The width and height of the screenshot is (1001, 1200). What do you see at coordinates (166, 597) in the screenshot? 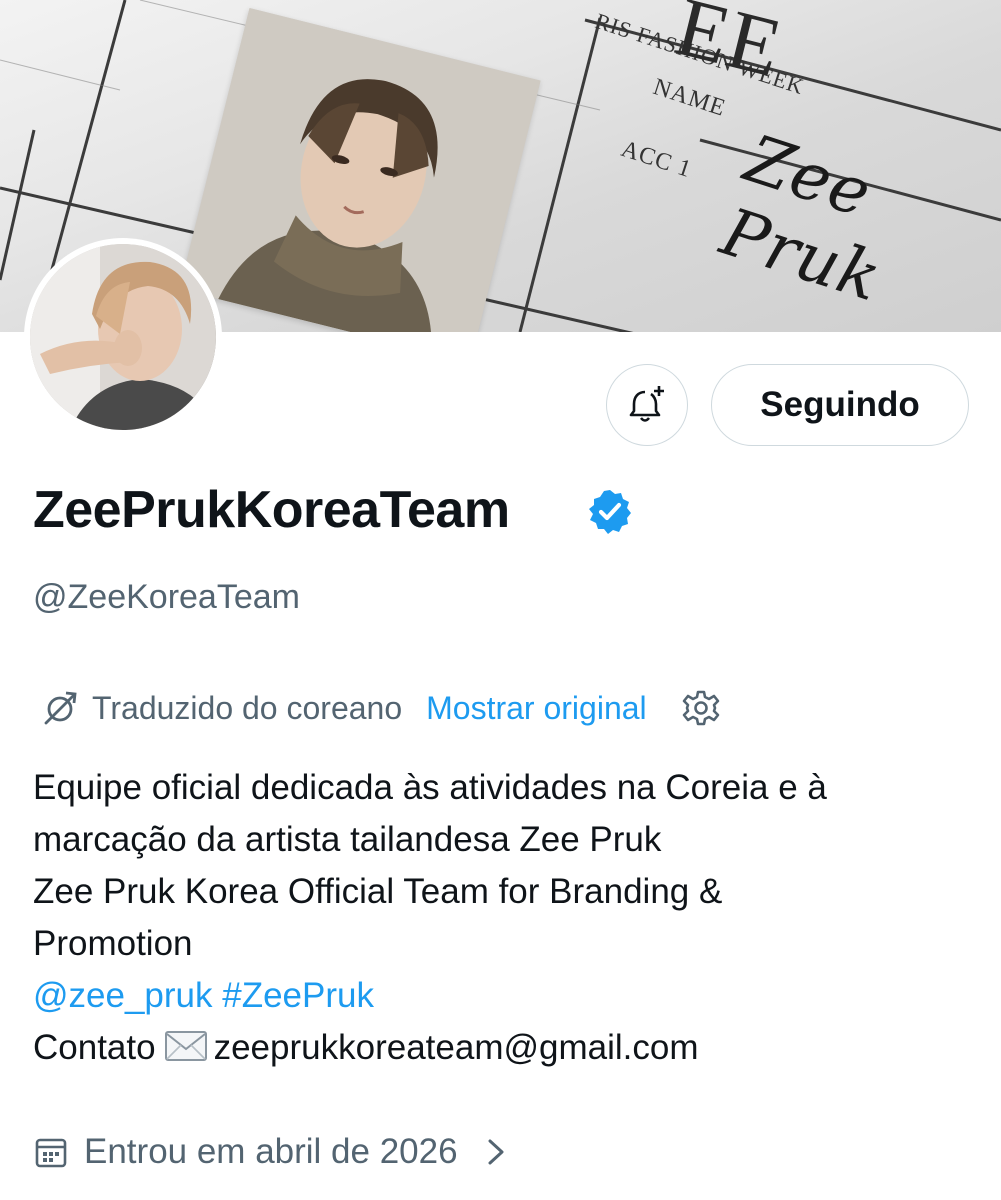
I see `username-handle: @ZeeKoreaTeam` at bounding box center [166, 597].